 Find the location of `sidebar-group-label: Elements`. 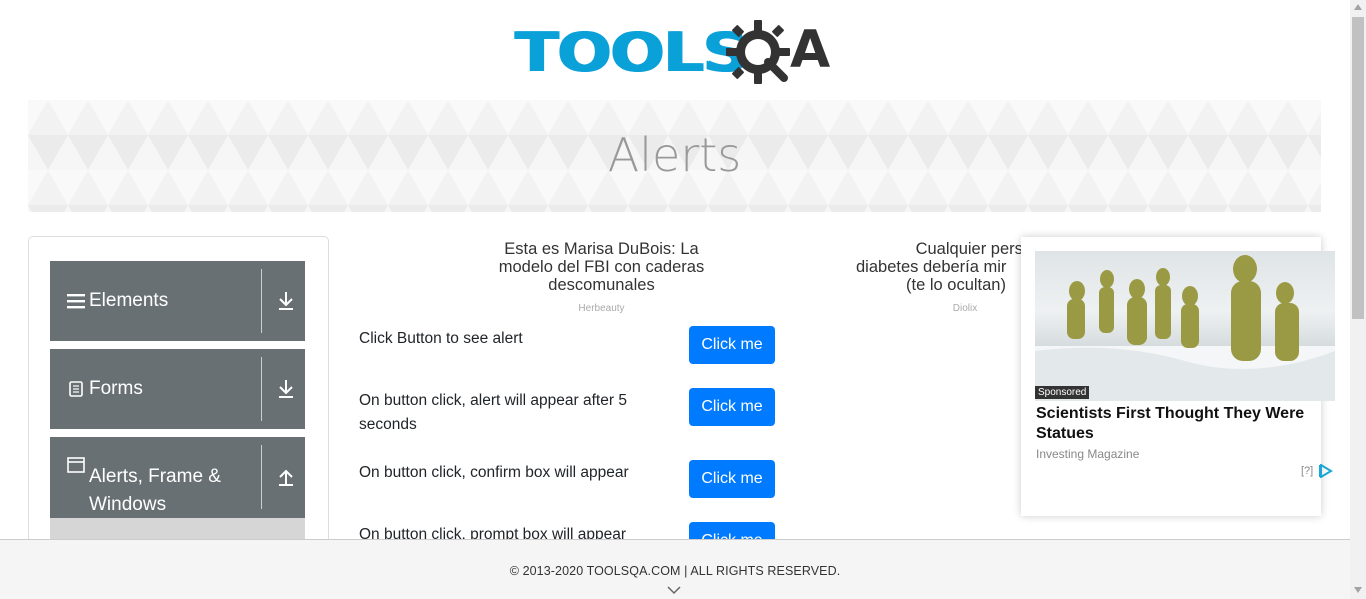

sidebar-group-label: Elements is located at coordinates (129, 300).